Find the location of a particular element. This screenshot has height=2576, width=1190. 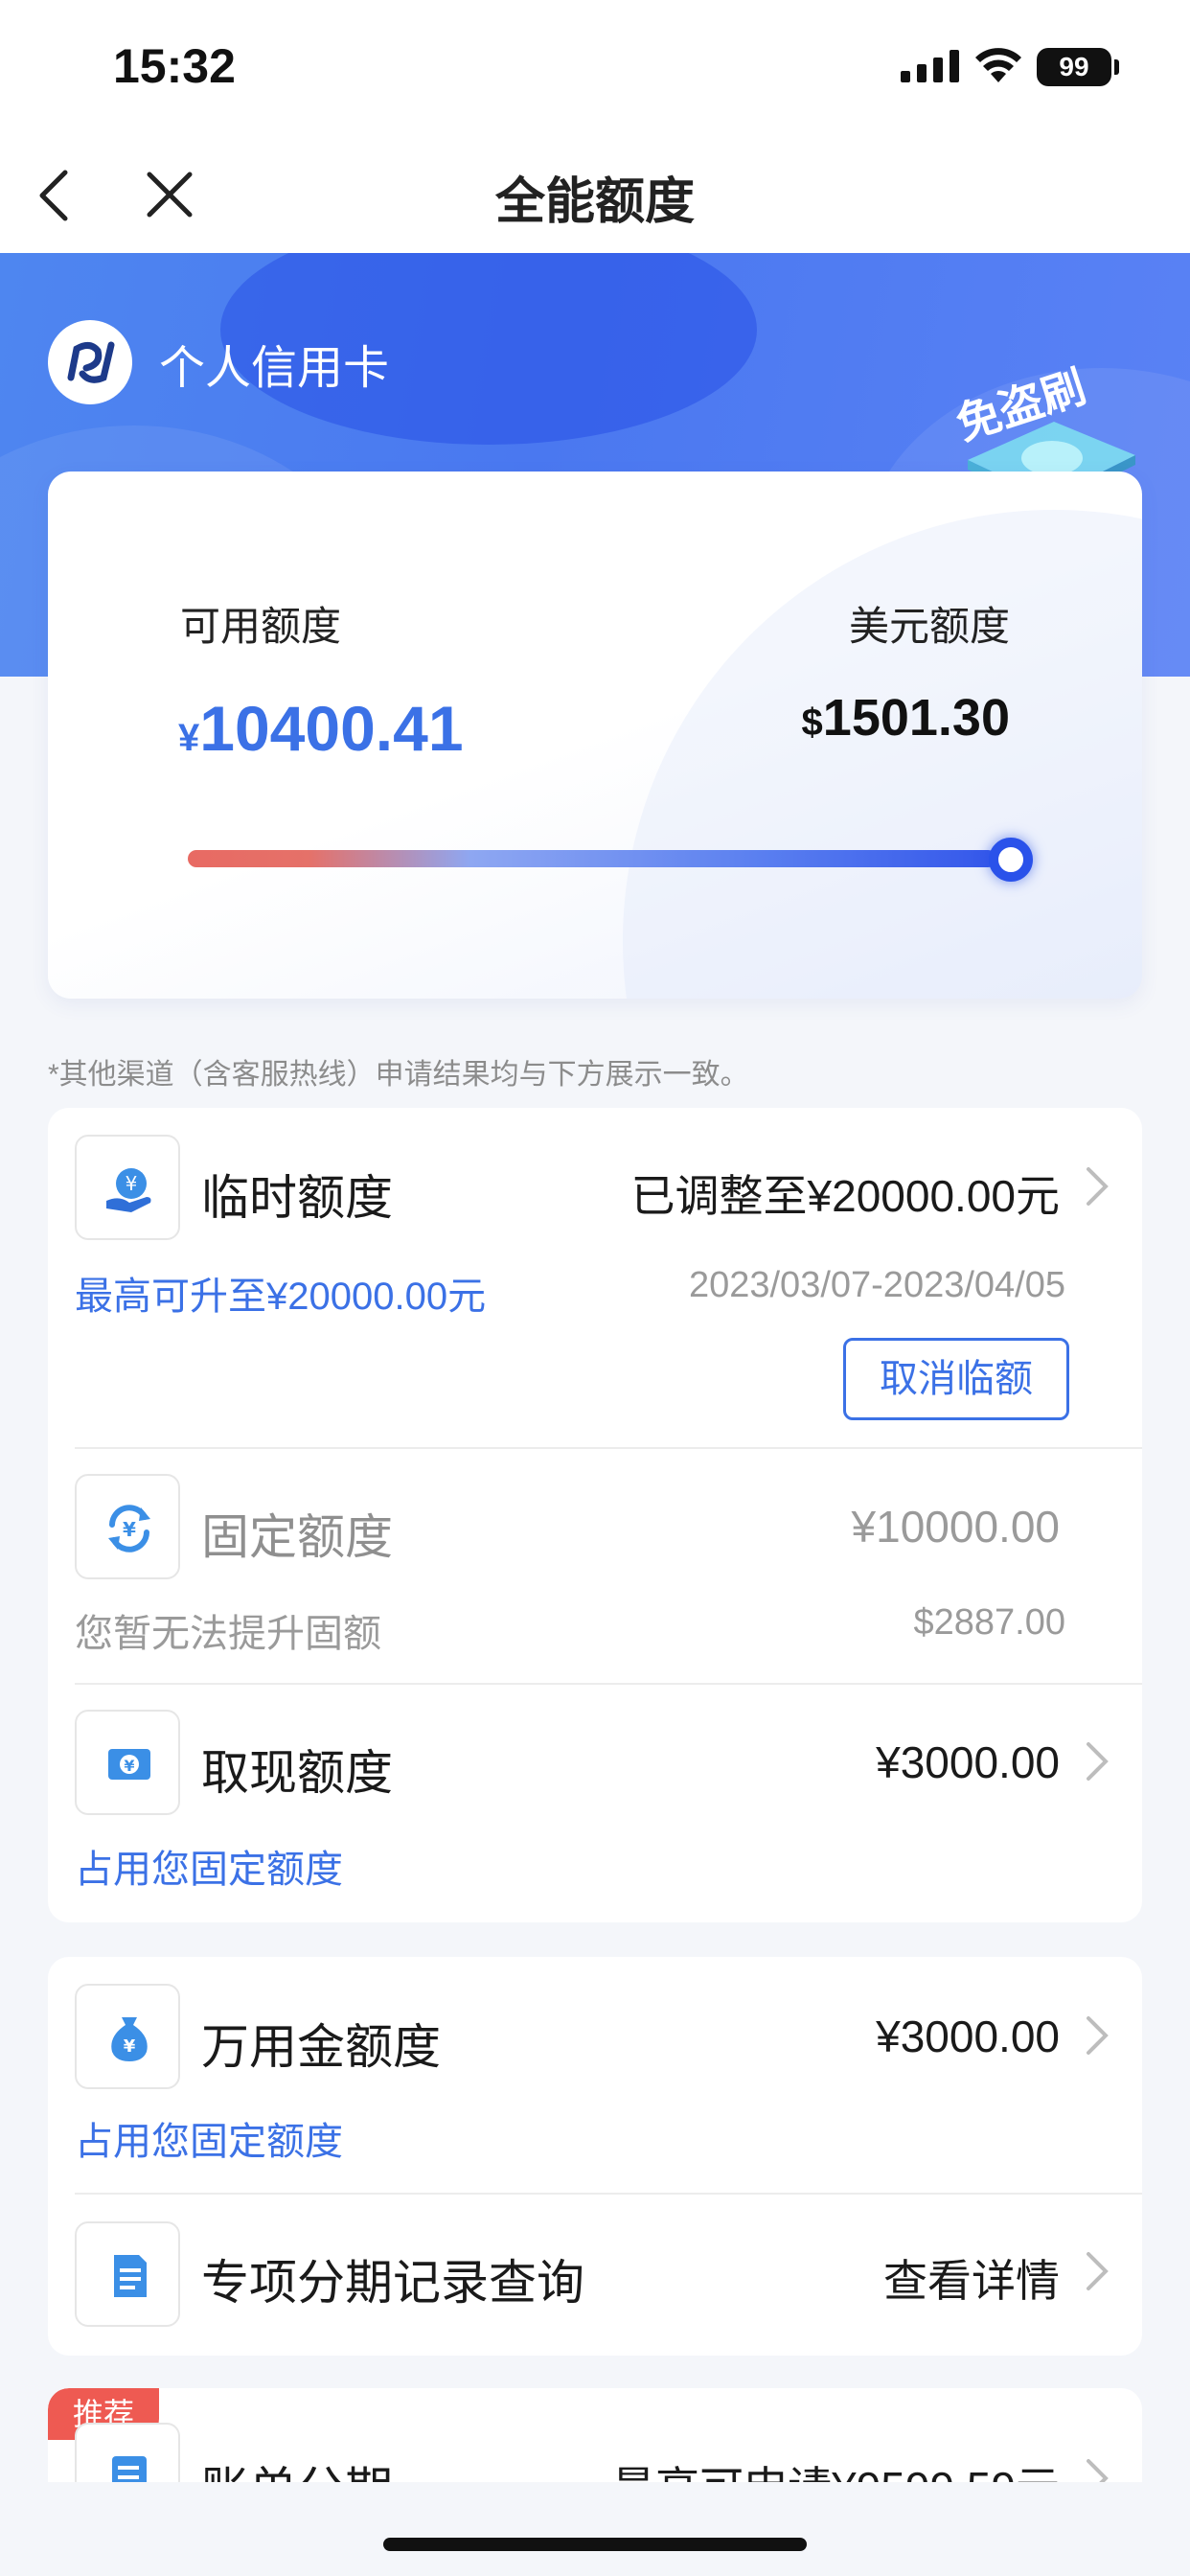

bottom-safe-area is located at coordinates (595, 2529).